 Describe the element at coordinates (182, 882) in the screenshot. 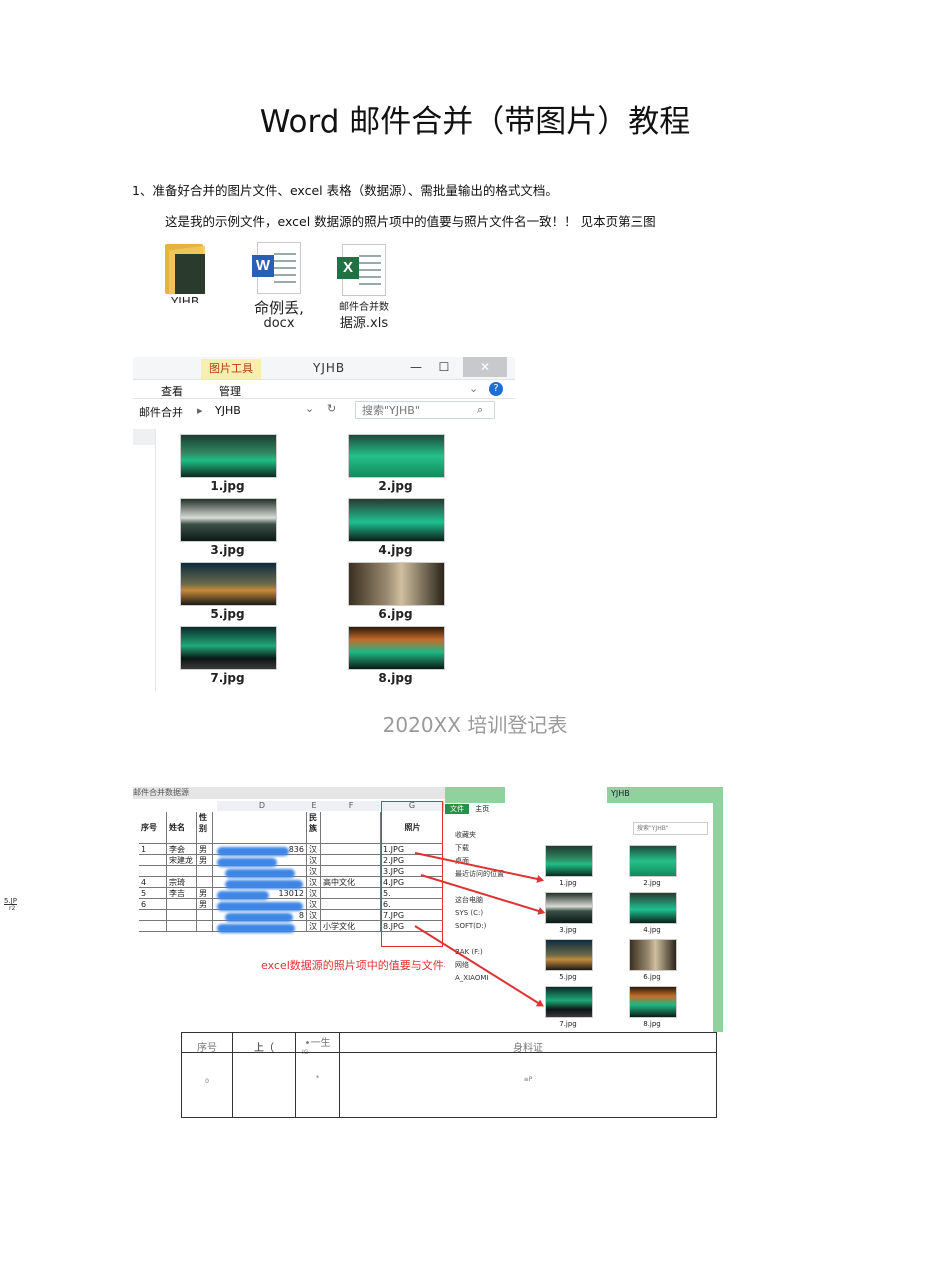

I see `table-cell-name: 宗琦` at that location.